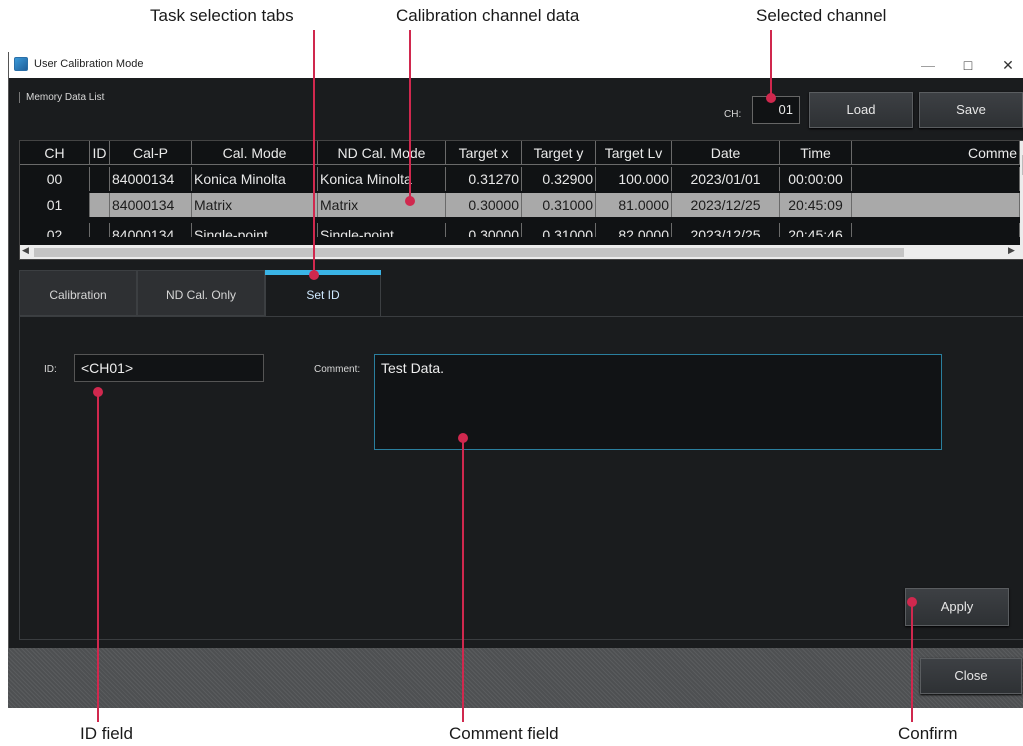 The image size is (1023, 746). What do you see at coordinates (151, 153) in the screenshot?
I see `column-header: Cal-P` at bounding box center [151, 153].